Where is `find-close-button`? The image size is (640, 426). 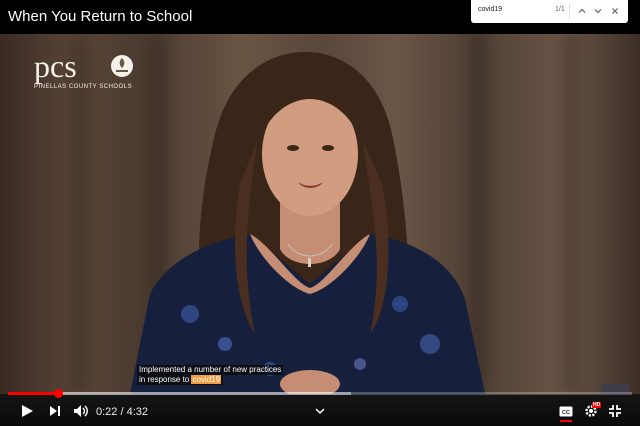
find-close-button is located at coordinates (615, 11).